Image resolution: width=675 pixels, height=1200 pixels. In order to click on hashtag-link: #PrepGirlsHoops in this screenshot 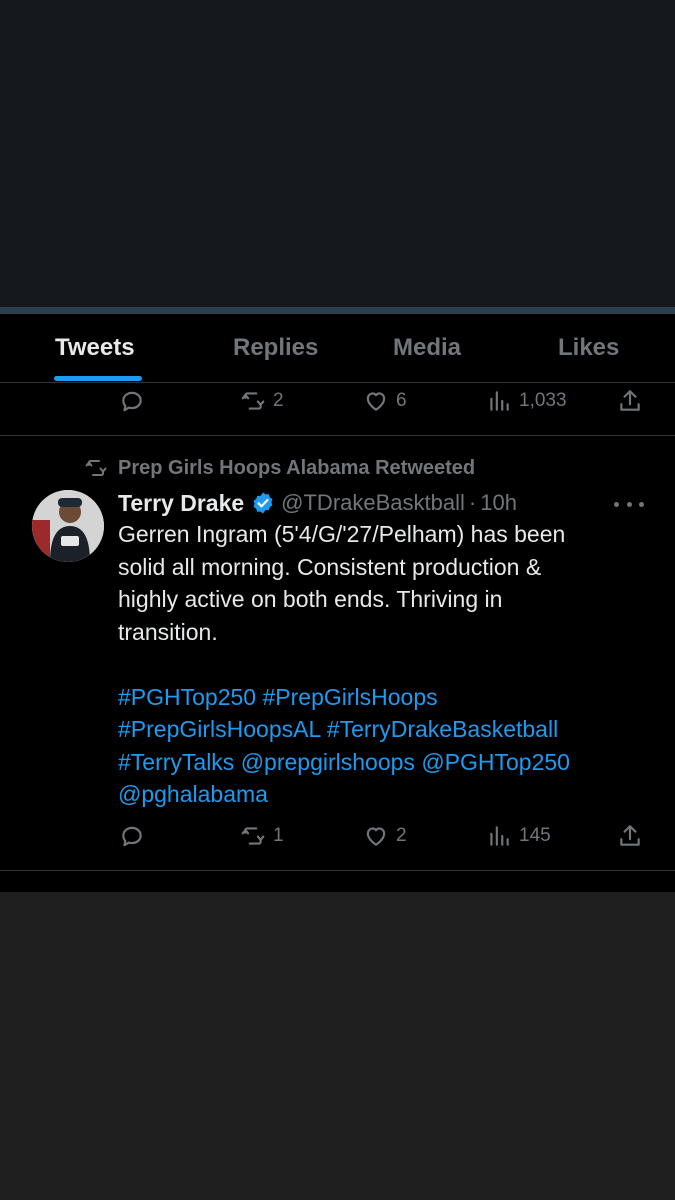, I will do `click(349, 697)`.